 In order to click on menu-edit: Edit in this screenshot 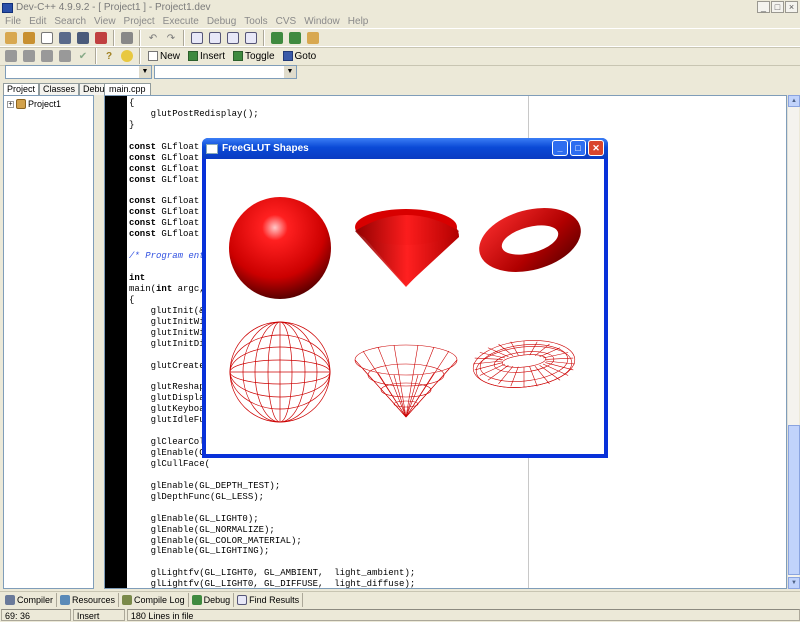, I will do `click(38, 21)`.